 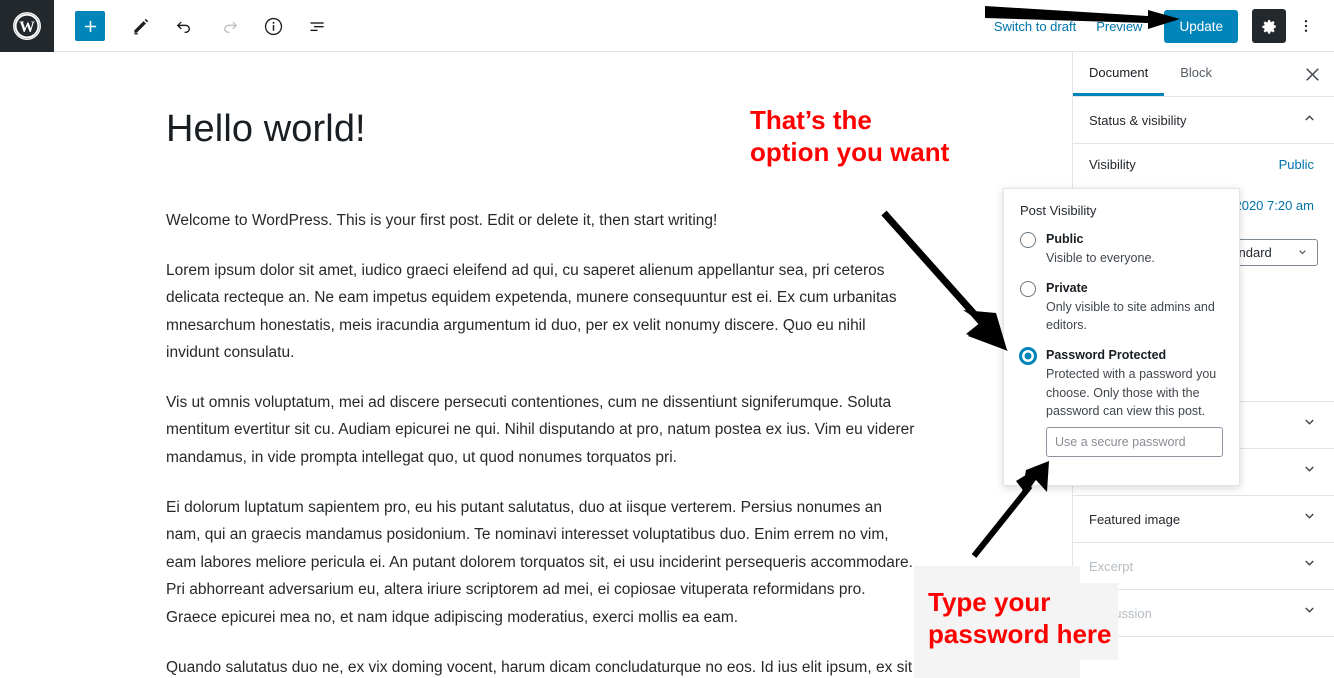 I want to click on settings-gear-button, so click(x=1269, y=26).